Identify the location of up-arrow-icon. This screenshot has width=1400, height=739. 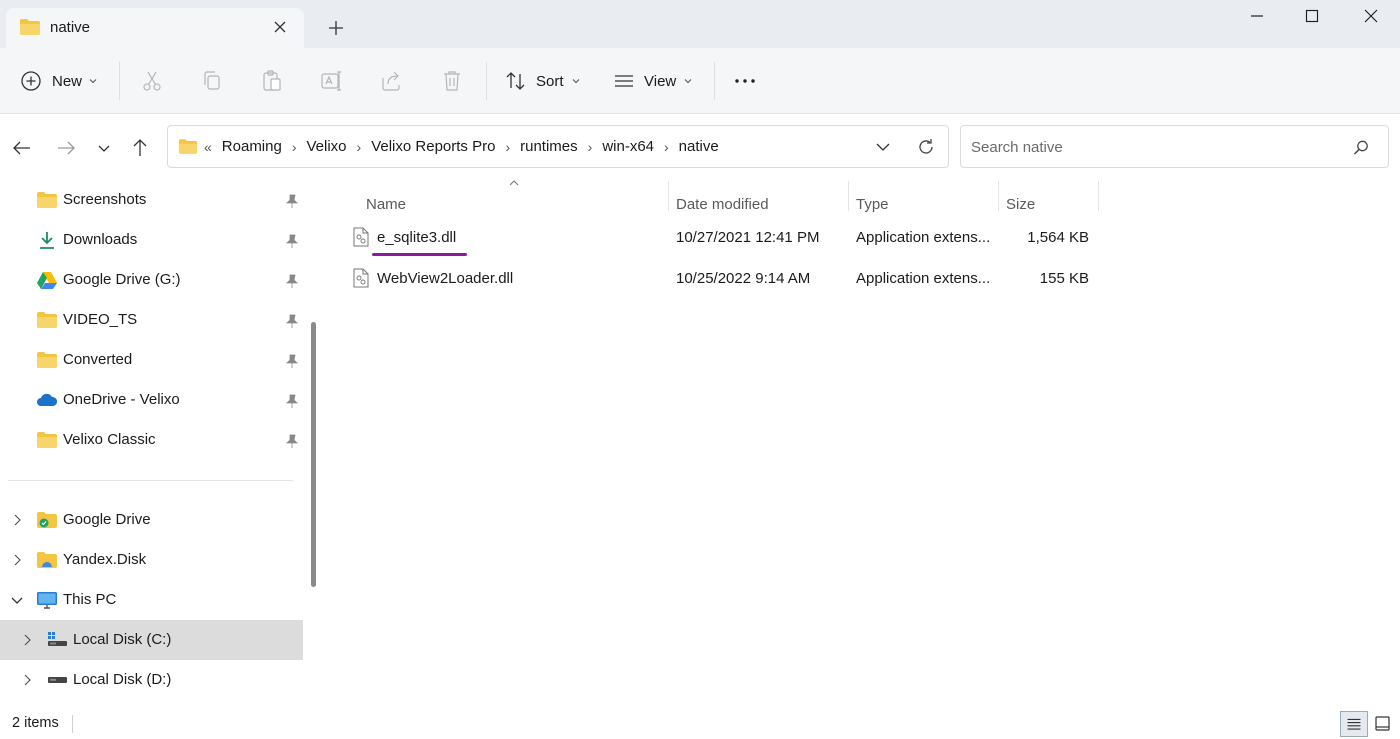
(140, 148).